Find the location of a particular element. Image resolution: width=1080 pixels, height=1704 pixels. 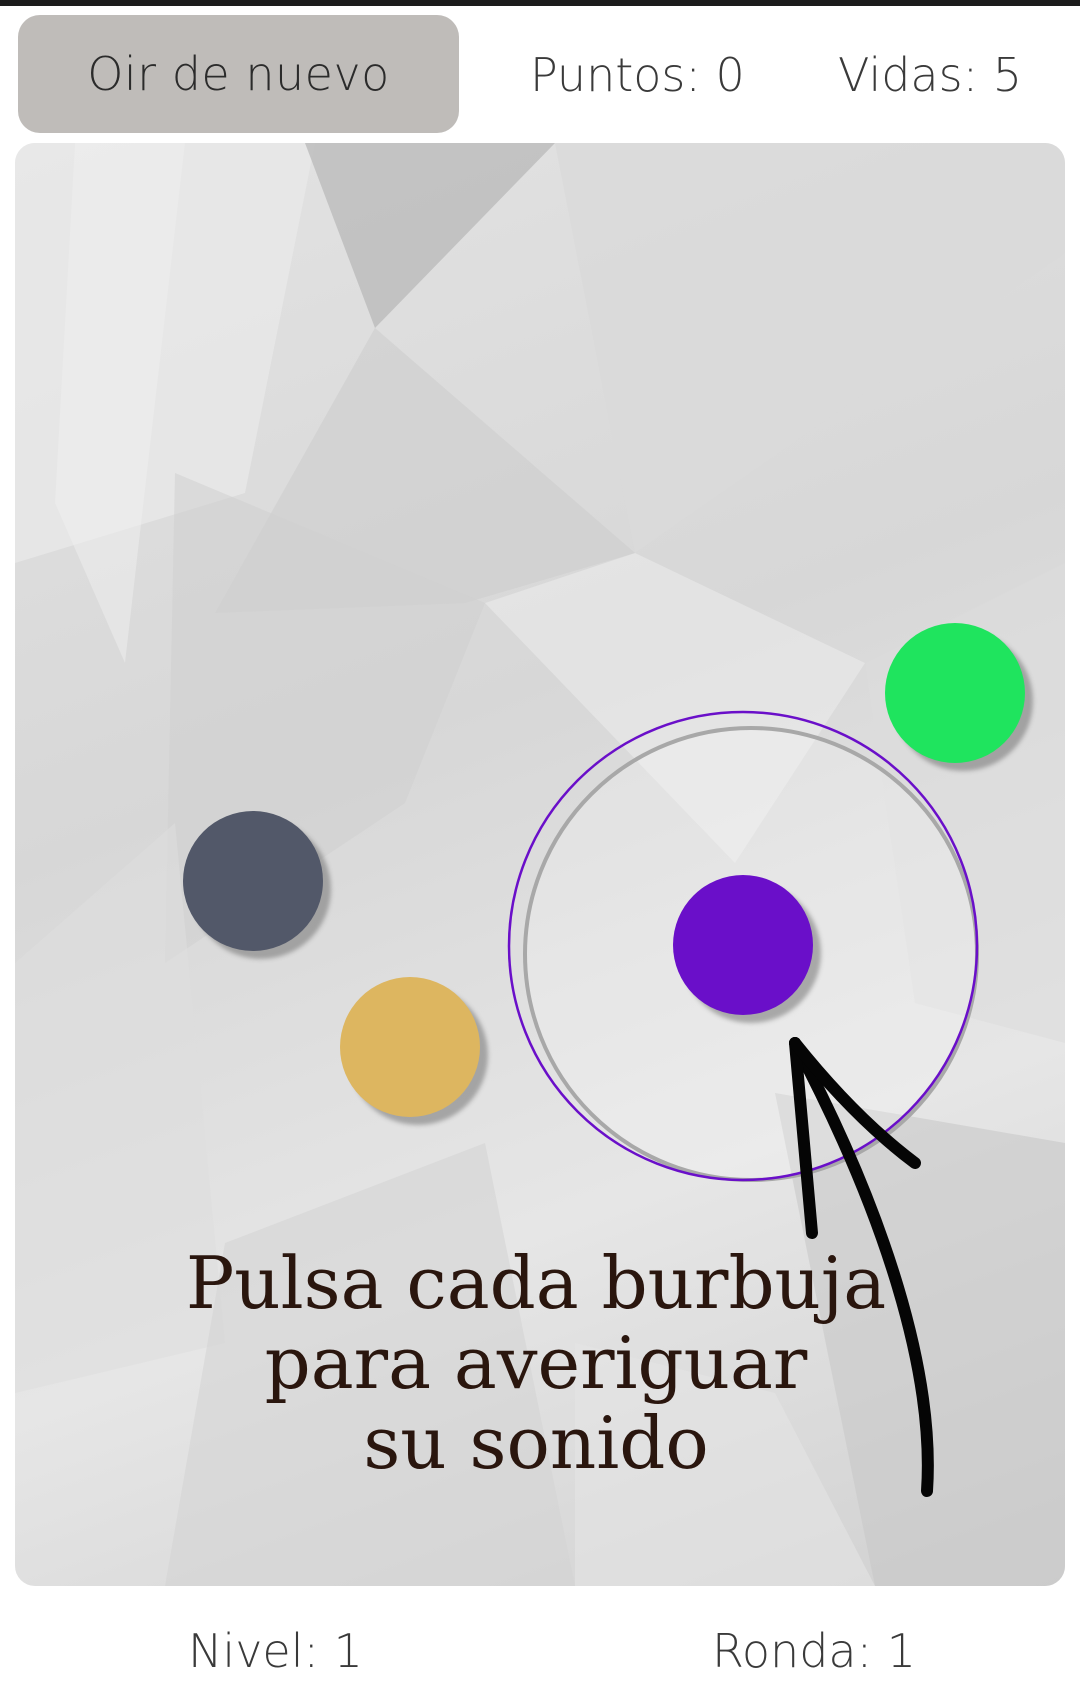

instruction-line-3: su sonido is located at coordinates (536, 1443).